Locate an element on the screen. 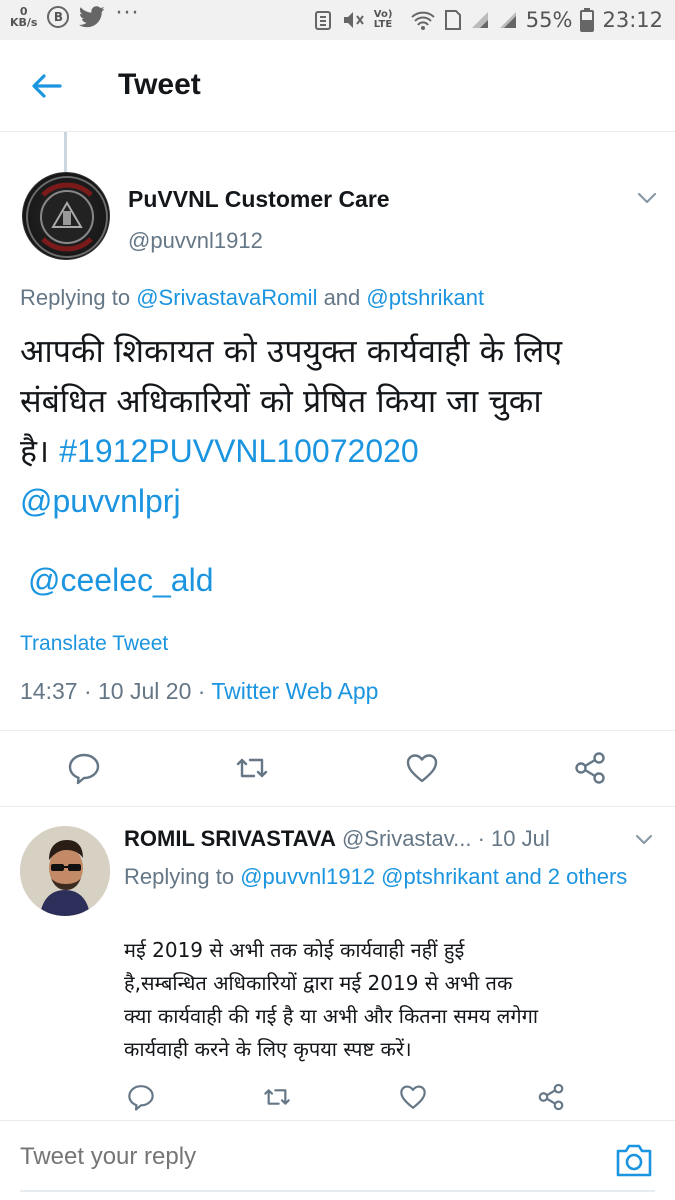  author-name: PuVVNL Customer Care is located at coordinates (259, 199).